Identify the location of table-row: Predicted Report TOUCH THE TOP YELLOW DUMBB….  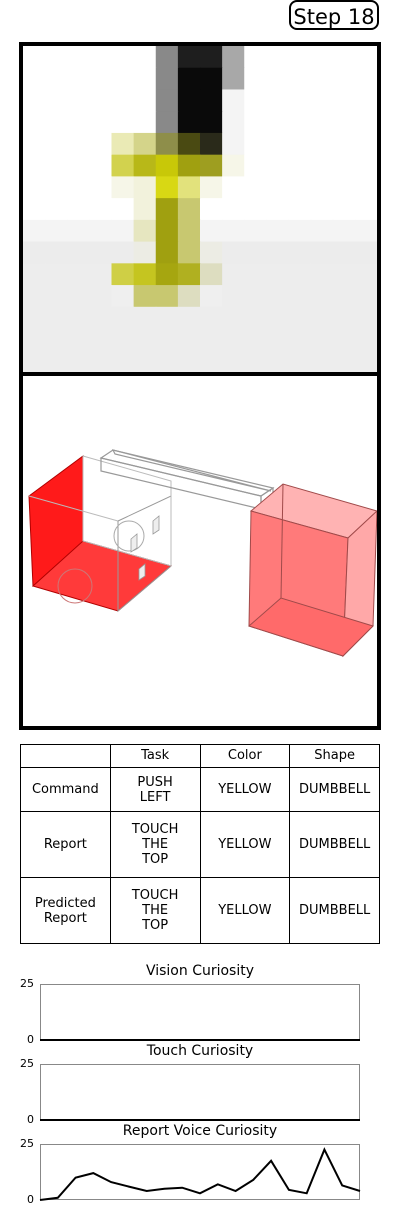
(200, 910).